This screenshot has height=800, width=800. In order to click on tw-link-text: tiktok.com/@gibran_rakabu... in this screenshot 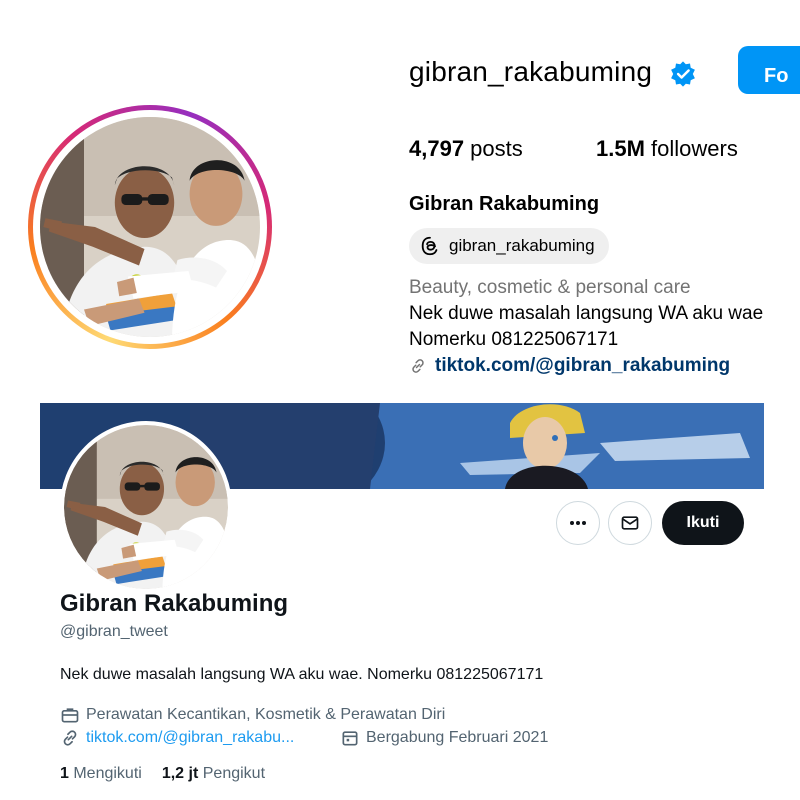, I will do `click(190, 737)`.